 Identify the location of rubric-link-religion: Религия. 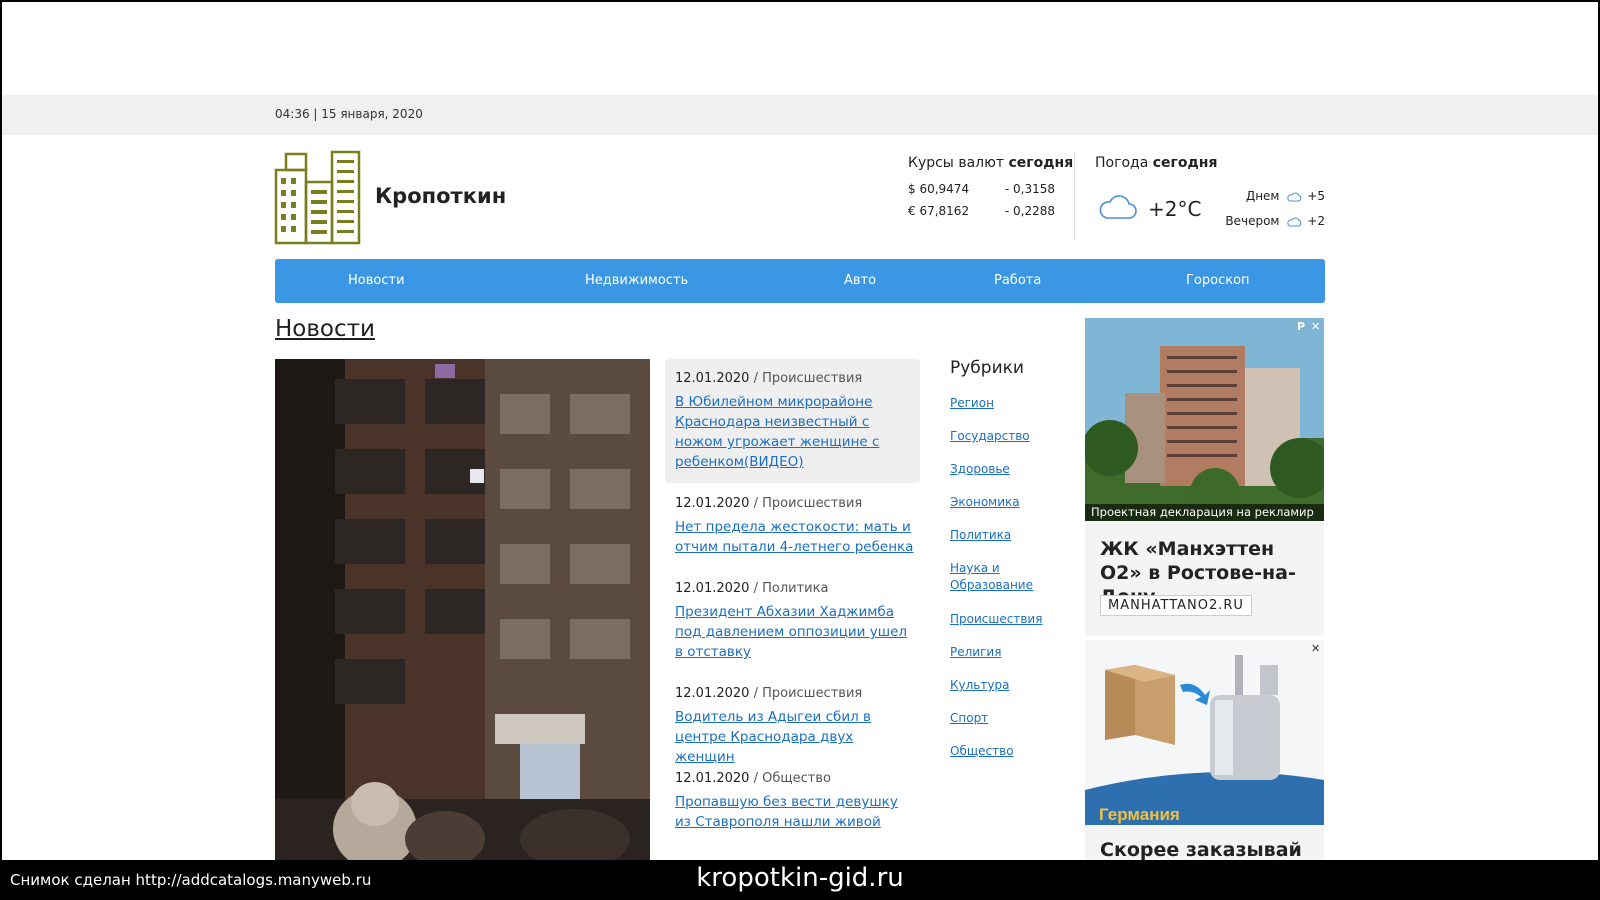
(1005, 652).